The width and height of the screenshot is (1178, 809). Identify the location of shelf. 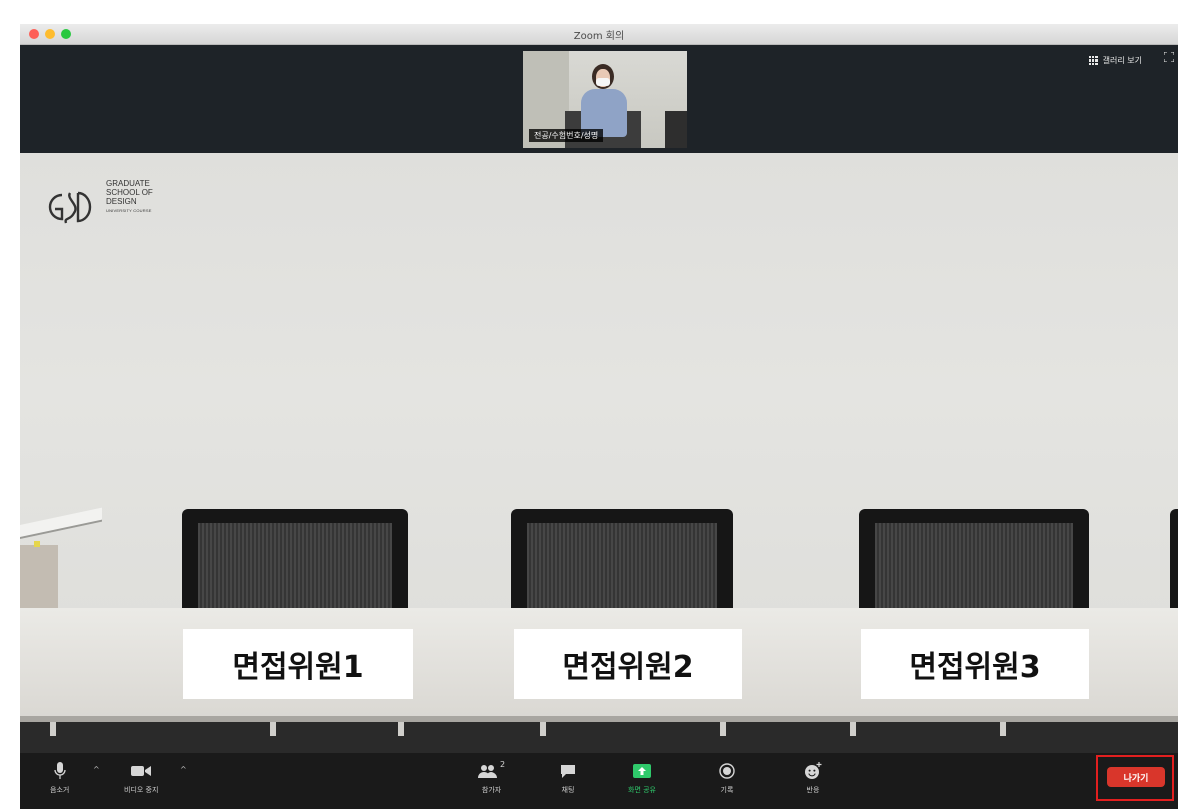
(61, 523).